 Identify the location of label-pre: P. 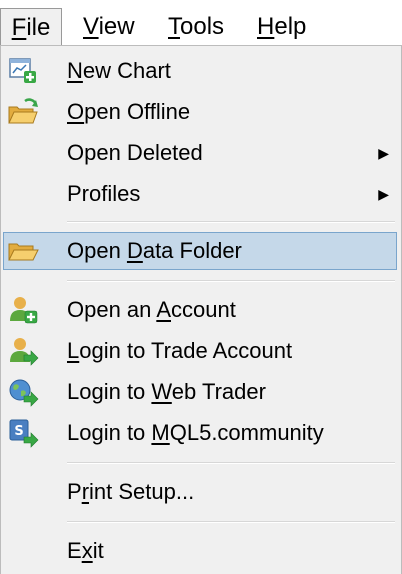
(74, 491).